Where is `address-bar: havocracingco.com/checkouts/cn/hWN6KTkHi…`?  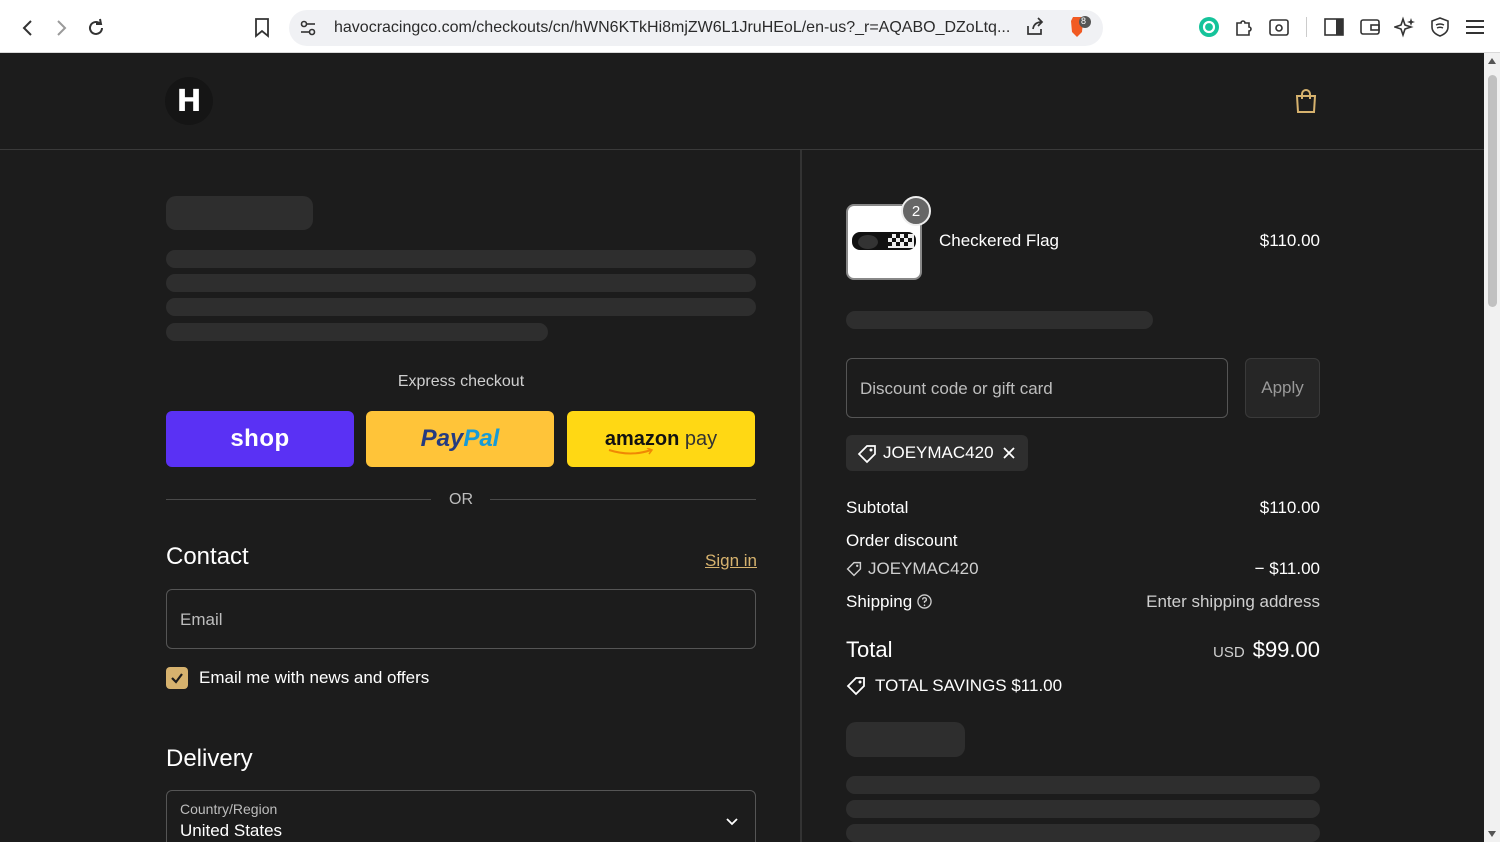
address-bar: havocracingco.com/checkouts/cn/hWN6KTkHi… is located at coordinates (696, 28).